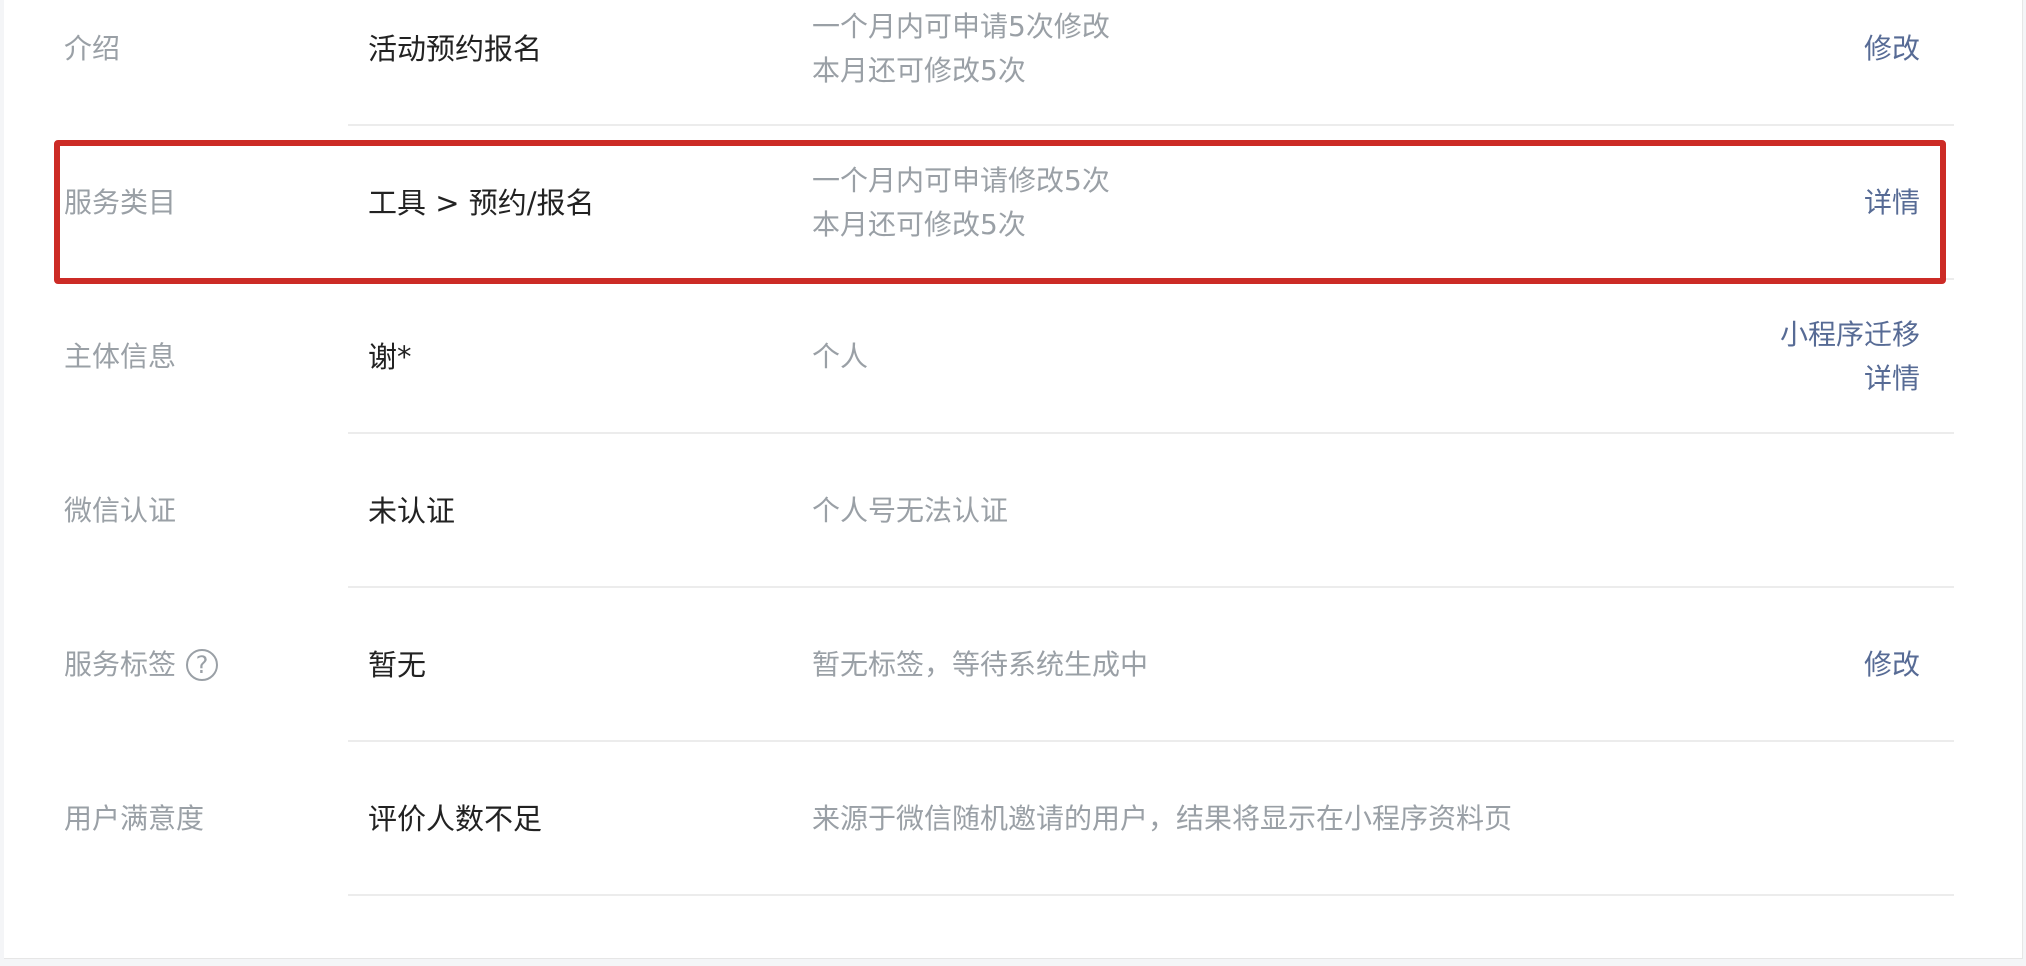 The image size is (2026, 966). I want to click on row-value: 暂无, so click(397, 665).